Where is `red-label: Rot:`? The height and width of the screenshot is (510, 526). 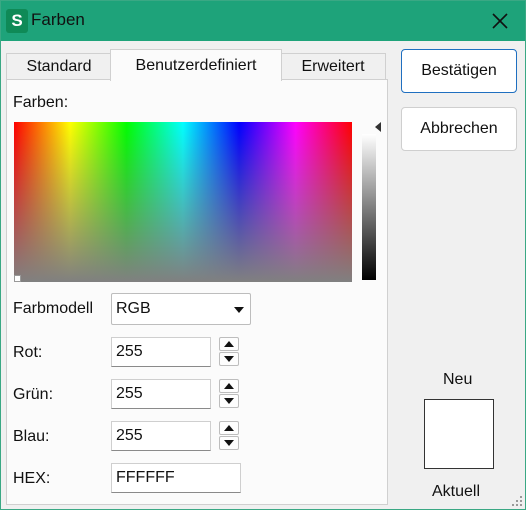
red-label: Rot: is located at coordinates (28, 352).